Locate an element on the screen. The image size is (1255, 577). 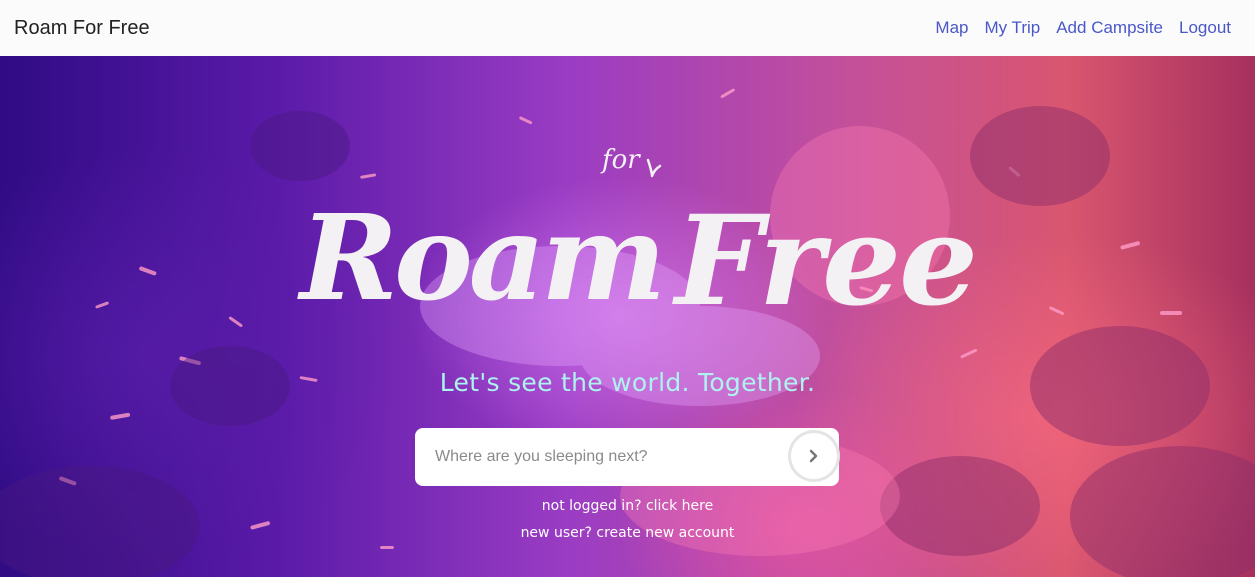
nav-links: Map My Trip Add Campsite Logout is located at coordinates (1088, 28).